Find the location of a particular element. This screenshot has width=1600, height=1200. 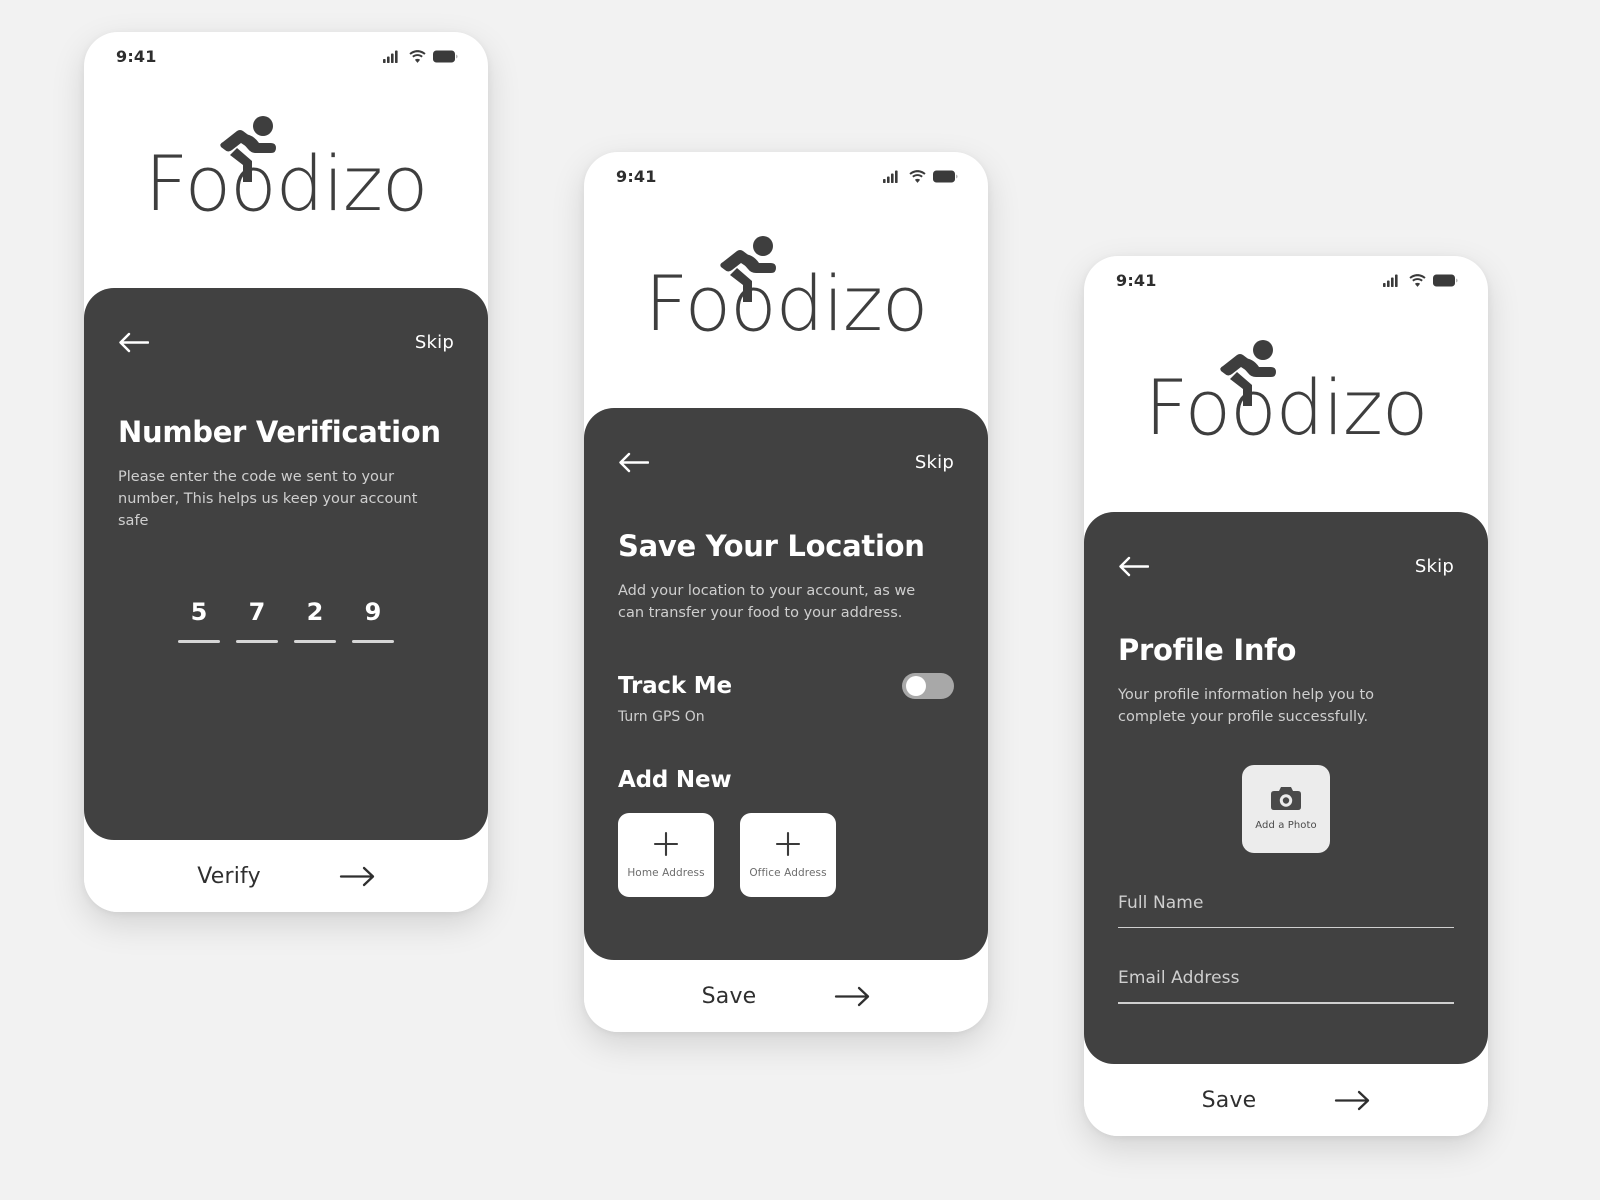

address-card-row: Home Address Office Address is located at coordinates (786, 854).